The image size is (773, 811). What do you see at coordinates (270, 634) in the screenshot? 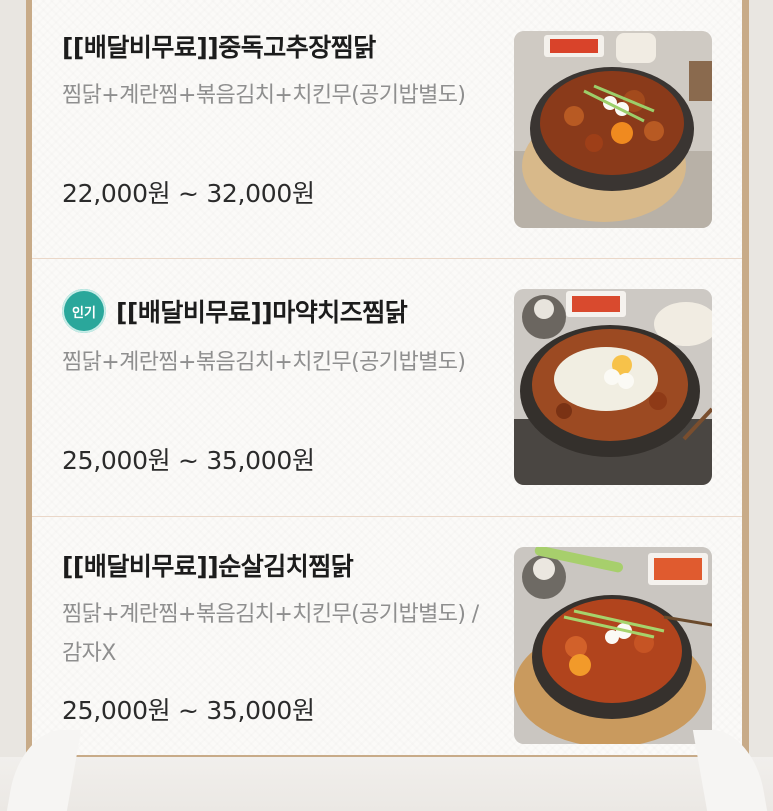
I see `menu-item-description: 찜닭+계란찜+볶음김치+치킨무(공기밥별도) / 감자X` at bounding box center [270, 634].